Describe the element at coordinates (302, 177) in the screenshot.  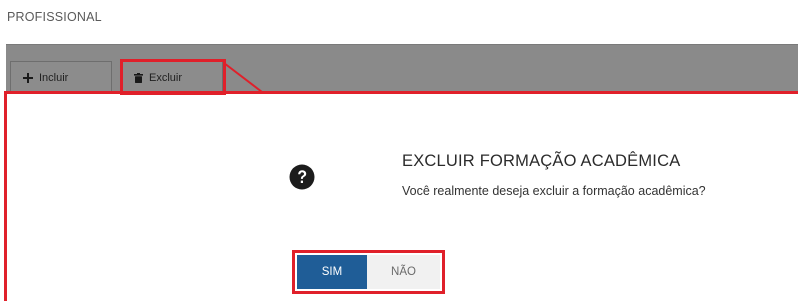
I see `question-circle-icon` at that location.